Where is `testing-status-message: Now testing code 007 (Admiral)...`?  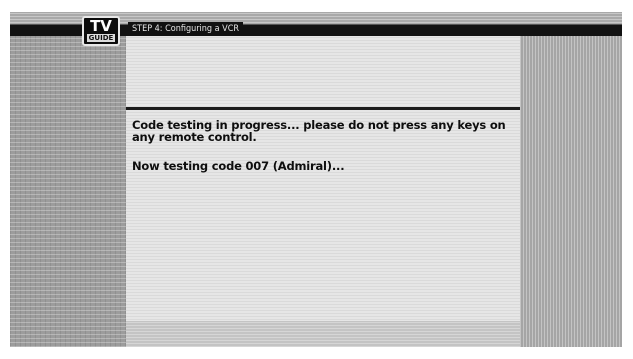
testing-status-message: Now testing code 007 (Admiral)... is located at coordinates (238, 166).